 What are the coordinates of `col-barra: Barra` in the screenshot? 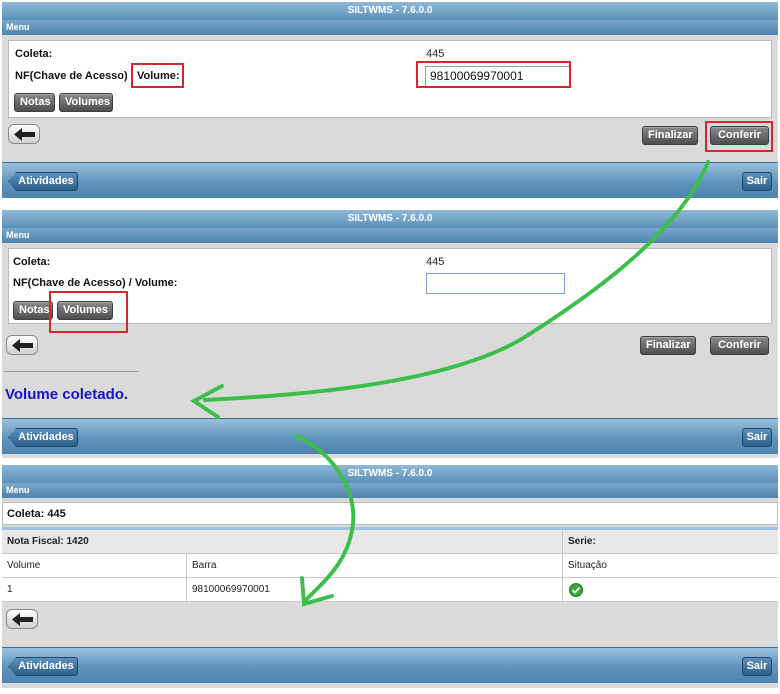 It's located at (374, 565).